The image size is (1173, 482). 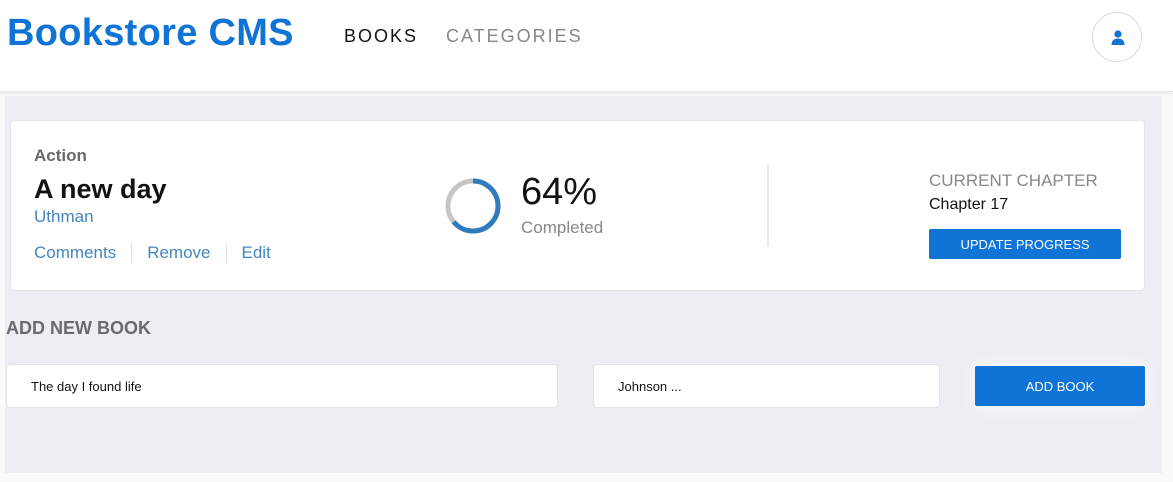 What do you see at coordinates (768, 205) in the screenshot?
I see `card-divider` at bounding box center [768, 205].